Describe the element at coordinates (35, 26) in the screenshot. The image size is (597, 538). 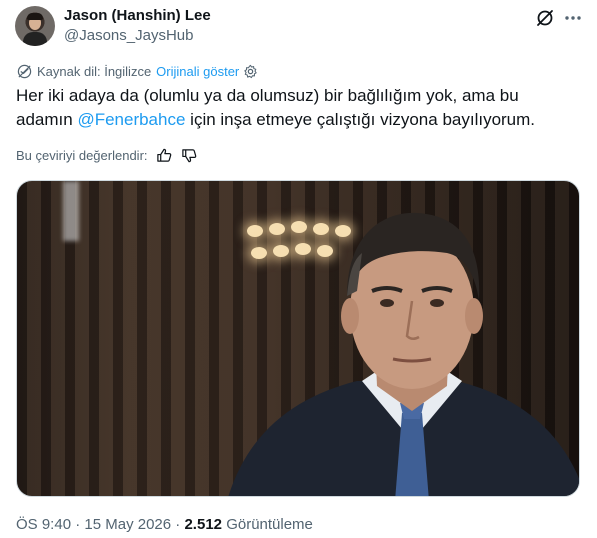
I see `avatar` at that location.